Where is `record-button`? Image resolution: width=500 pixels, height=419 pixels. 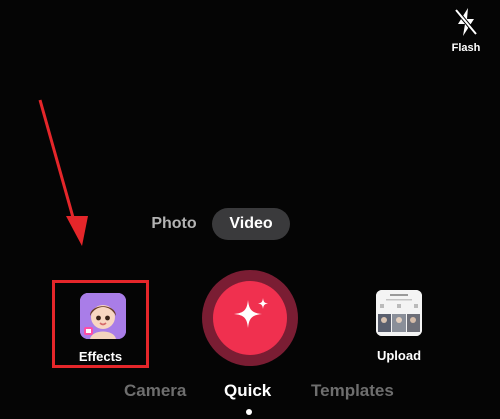
record-button is located at coordinates (250, 318).